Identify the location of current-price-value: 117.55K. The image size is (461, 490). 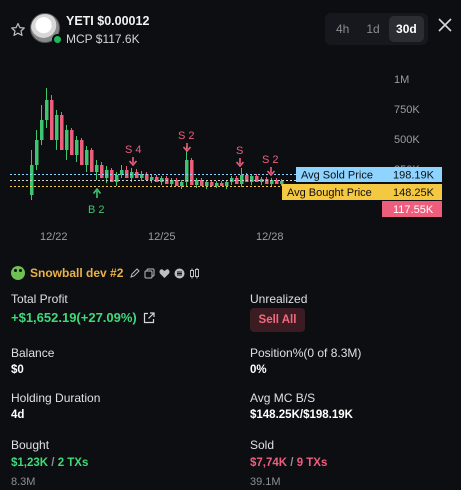
(413, 210).